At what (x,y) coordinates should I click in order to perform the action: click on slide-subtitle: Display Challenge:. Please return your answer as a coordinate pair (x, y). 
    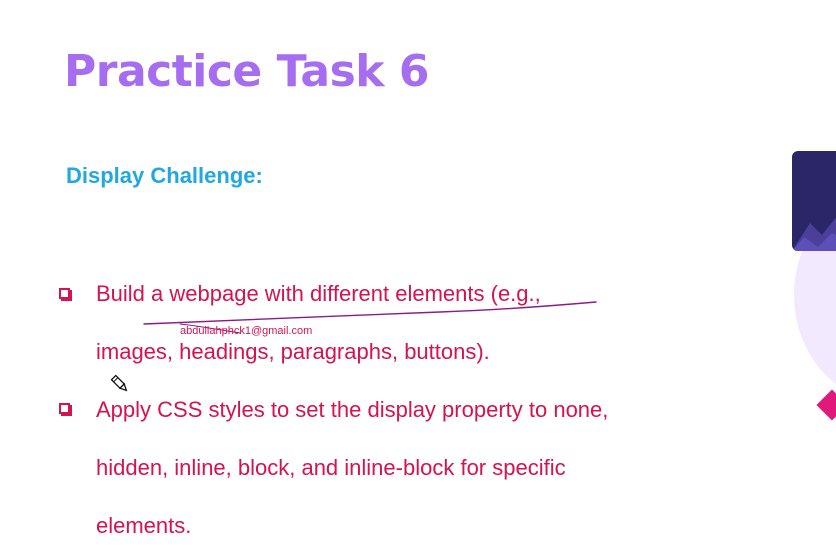
    Looking at the image, I should click on (164, 175).